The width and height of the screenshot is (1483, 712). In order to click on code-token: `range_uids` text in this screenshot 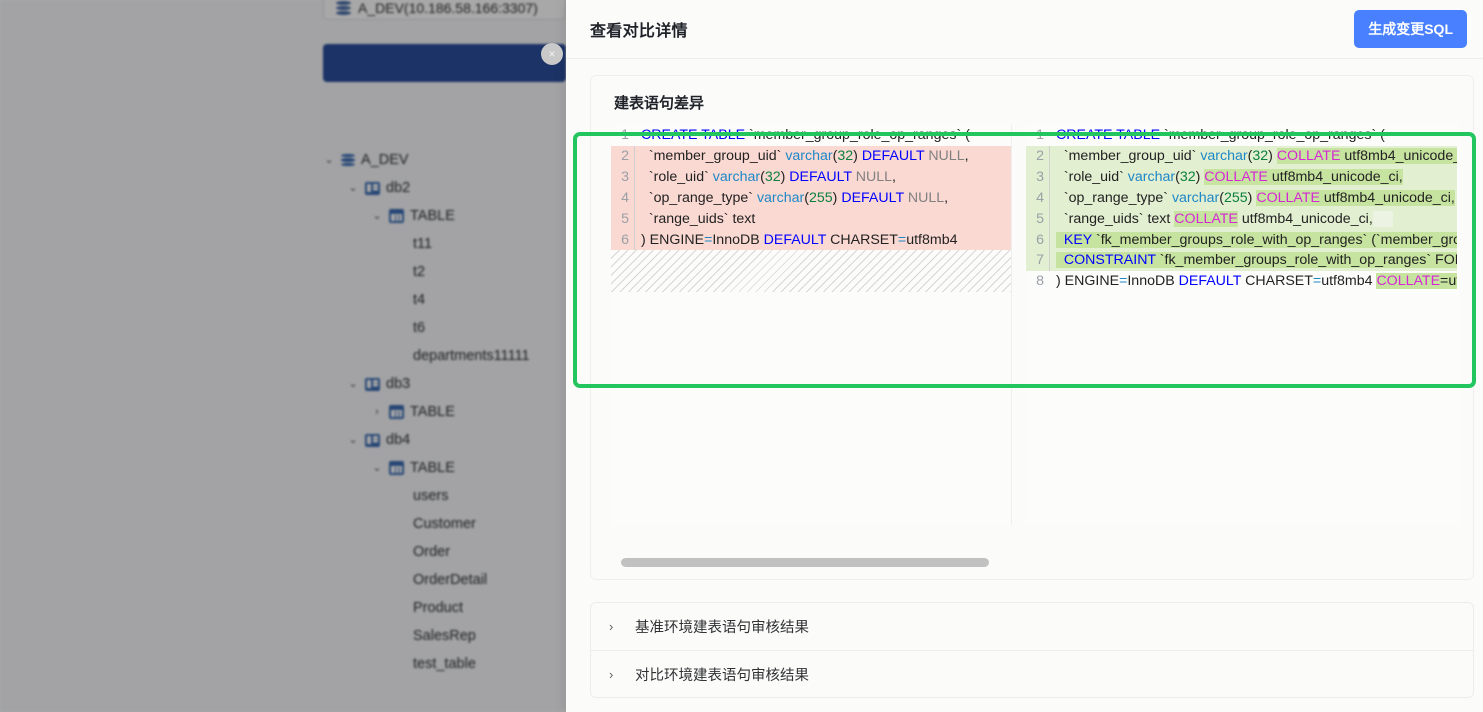, I will do `click(698, 218)`.